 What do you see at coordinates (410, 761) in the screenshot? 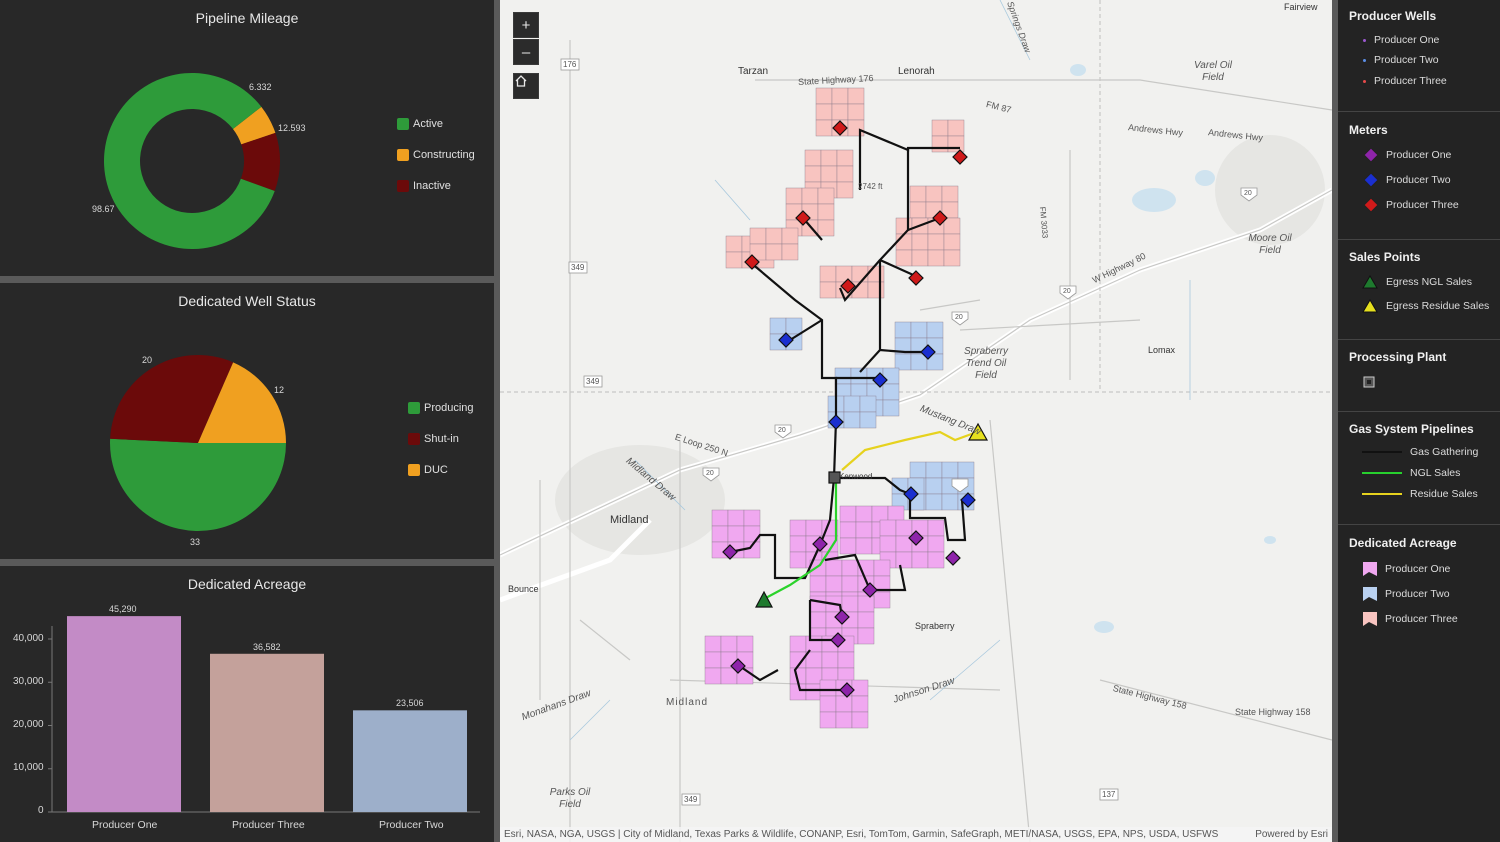
I see `bar-producer-two` at bounding box center [410, 761].